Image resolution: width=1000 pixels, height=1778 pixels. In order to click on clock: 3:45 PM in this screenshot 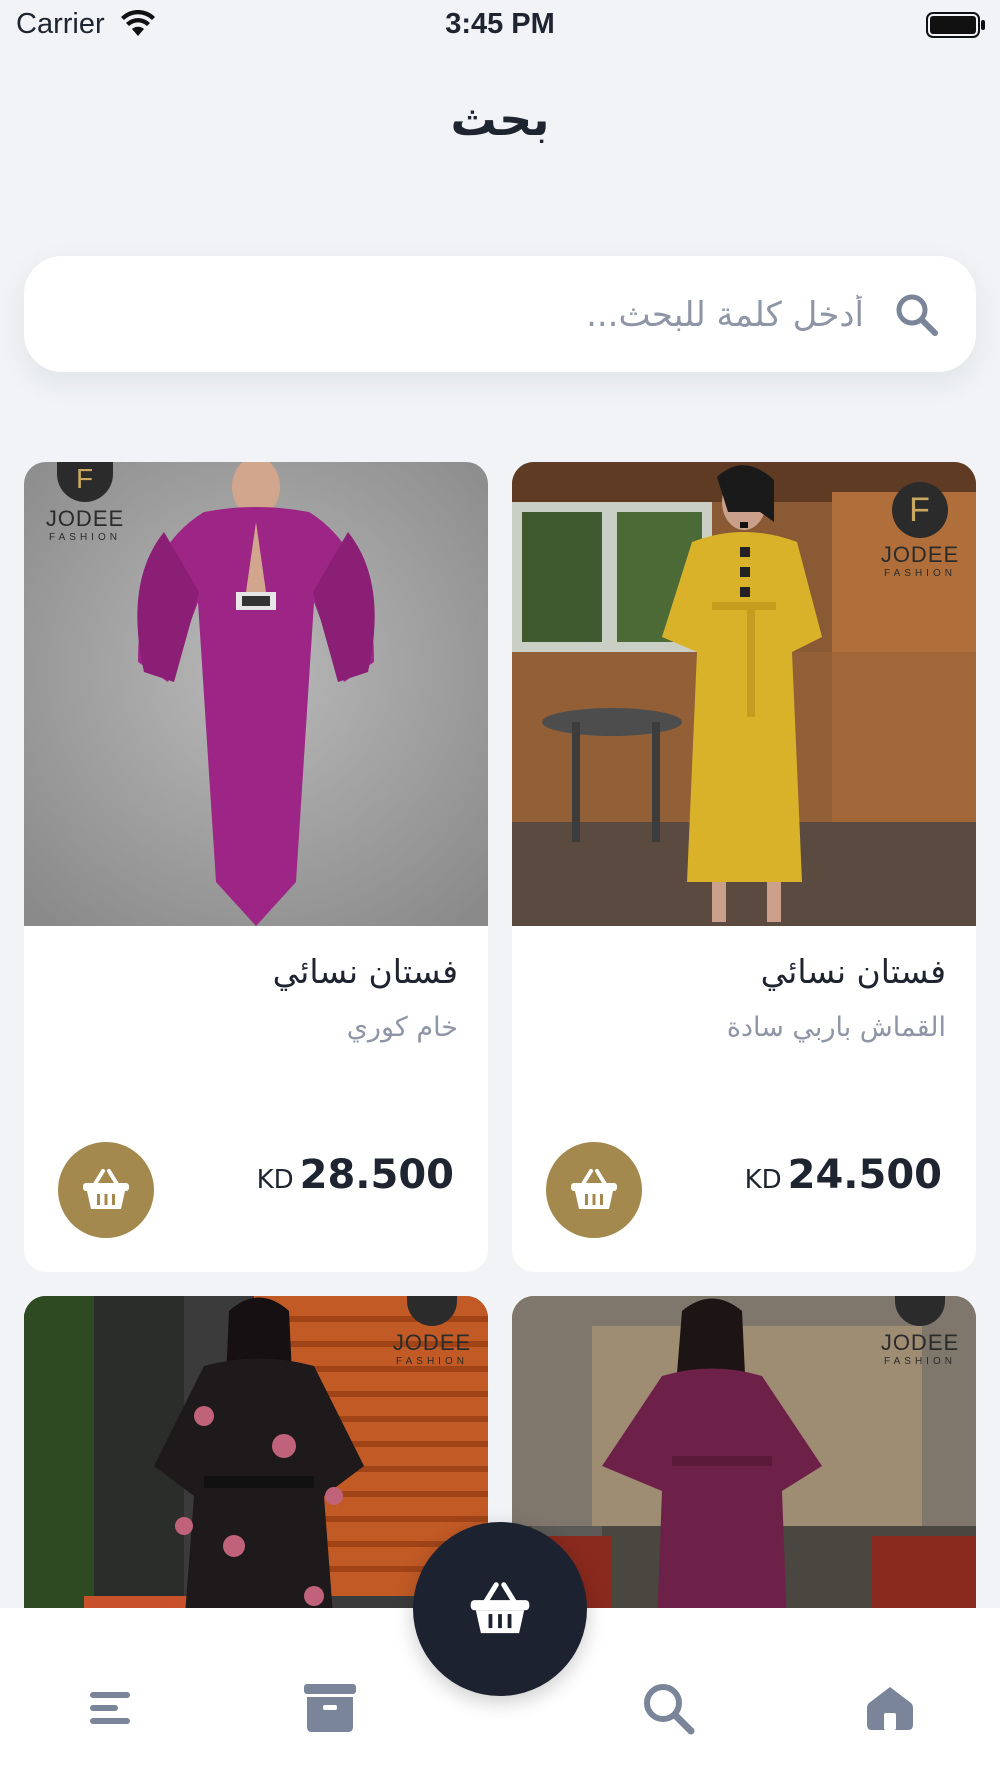, I will do `click(500, 24)`.